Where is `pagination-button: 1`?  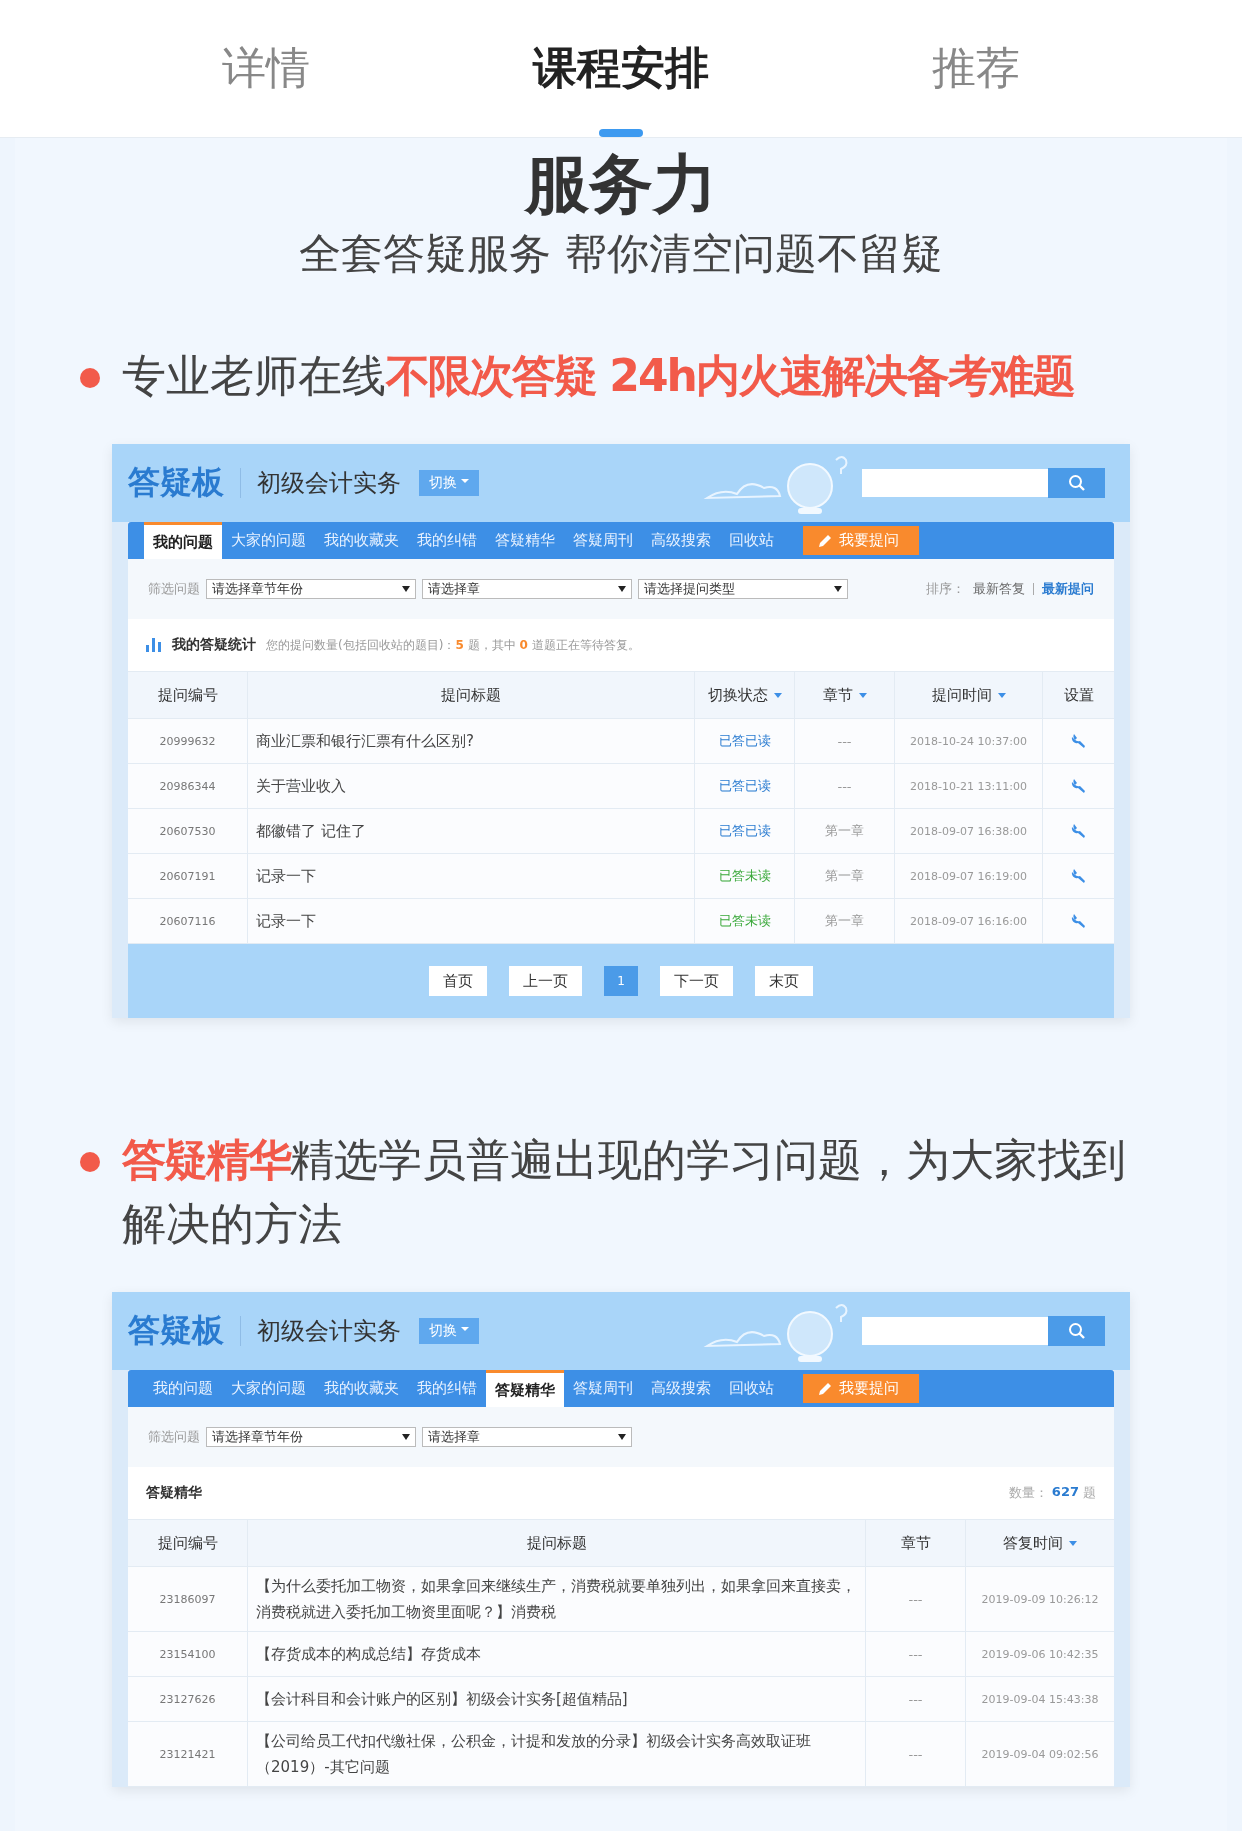 pagination-button: 1 is located at coordinates (621, 981).